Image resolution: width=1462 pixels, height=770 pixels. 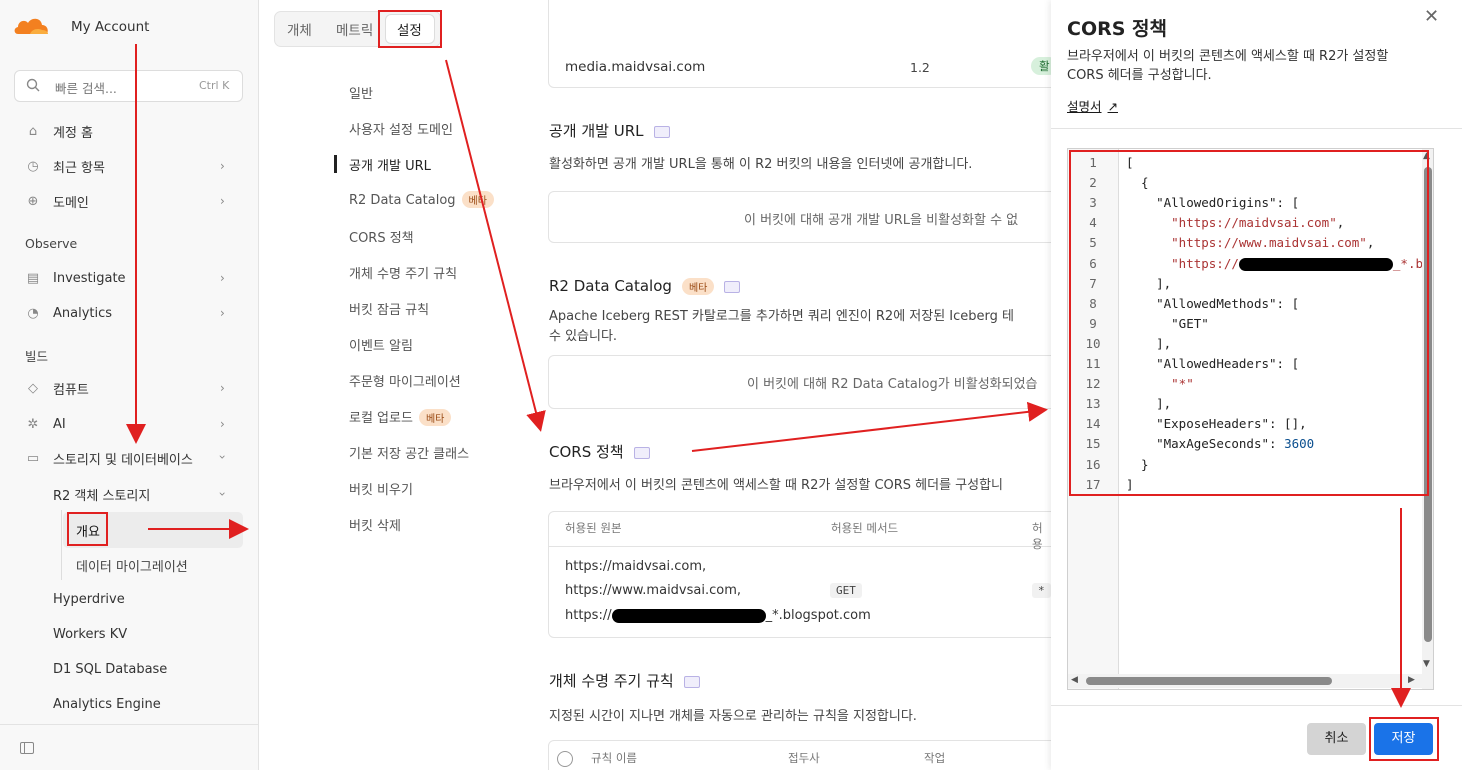 What do you see at coordinates (869, 426) in the screenshot?
I see `arrow-to-panel` at bounding box center [869, 426].